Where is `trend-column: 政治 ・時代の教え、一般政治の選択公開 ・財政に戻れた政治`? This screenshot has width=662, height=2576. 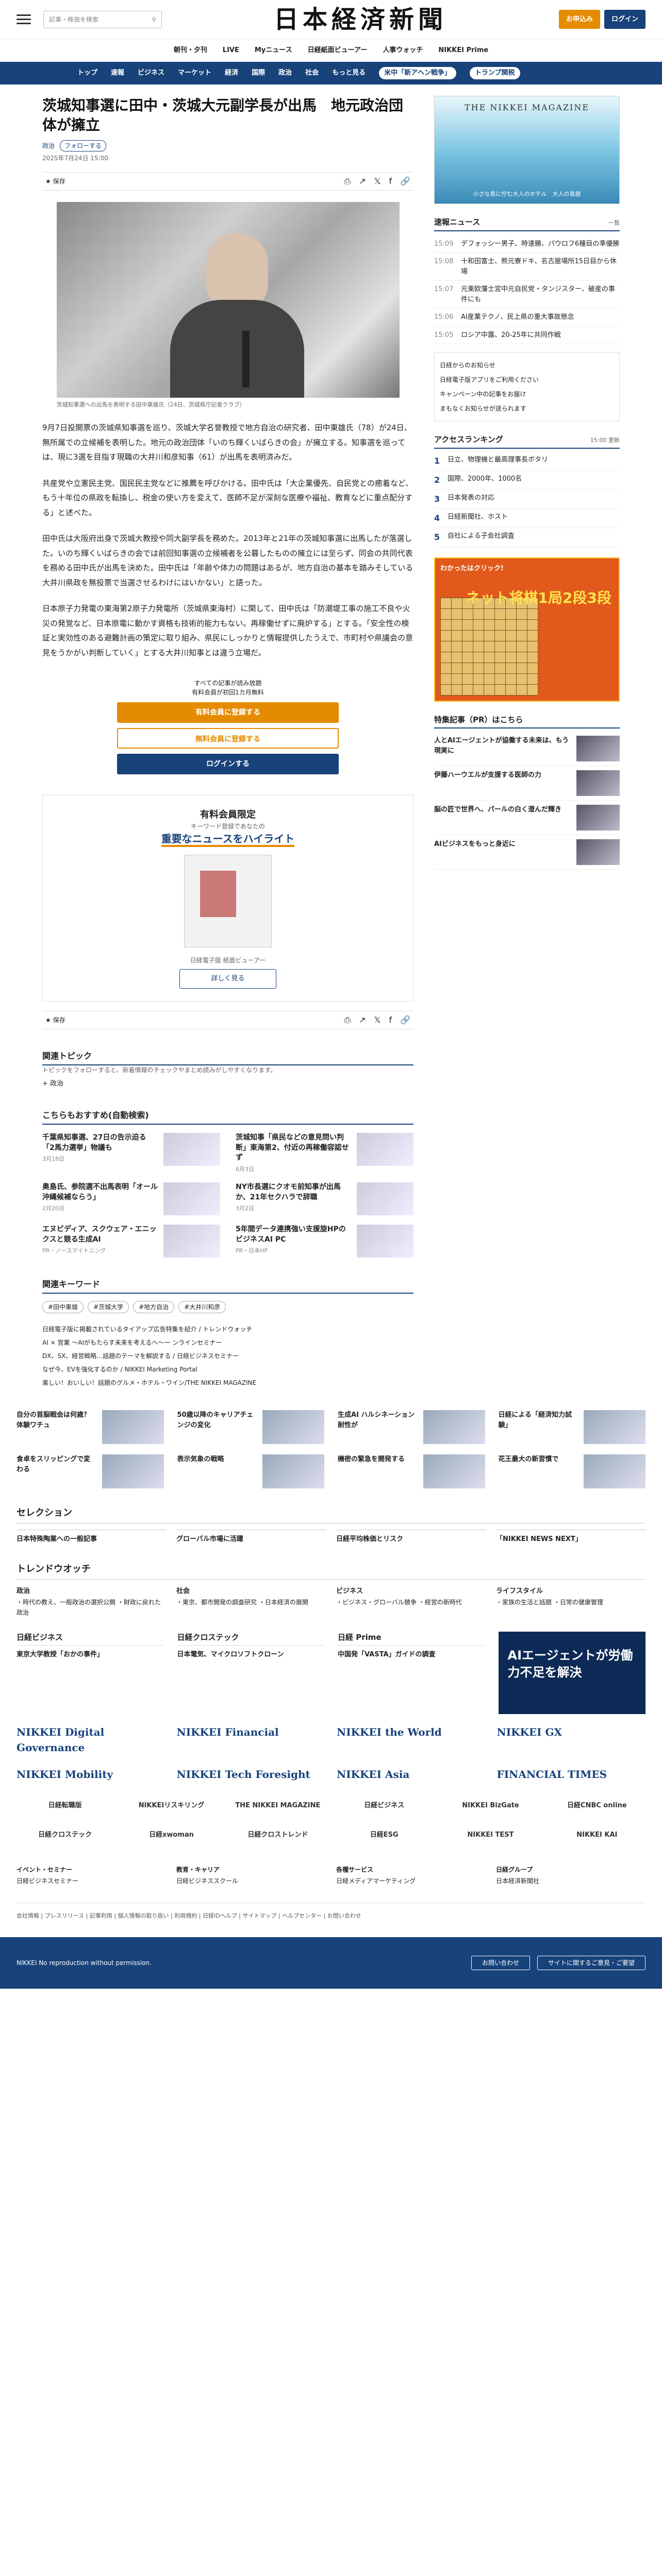 trend-column: 政治 ・時代の教え、一般政治の選択公開 ・財政に戻れた政治 is located at coordinates (91, 1602).